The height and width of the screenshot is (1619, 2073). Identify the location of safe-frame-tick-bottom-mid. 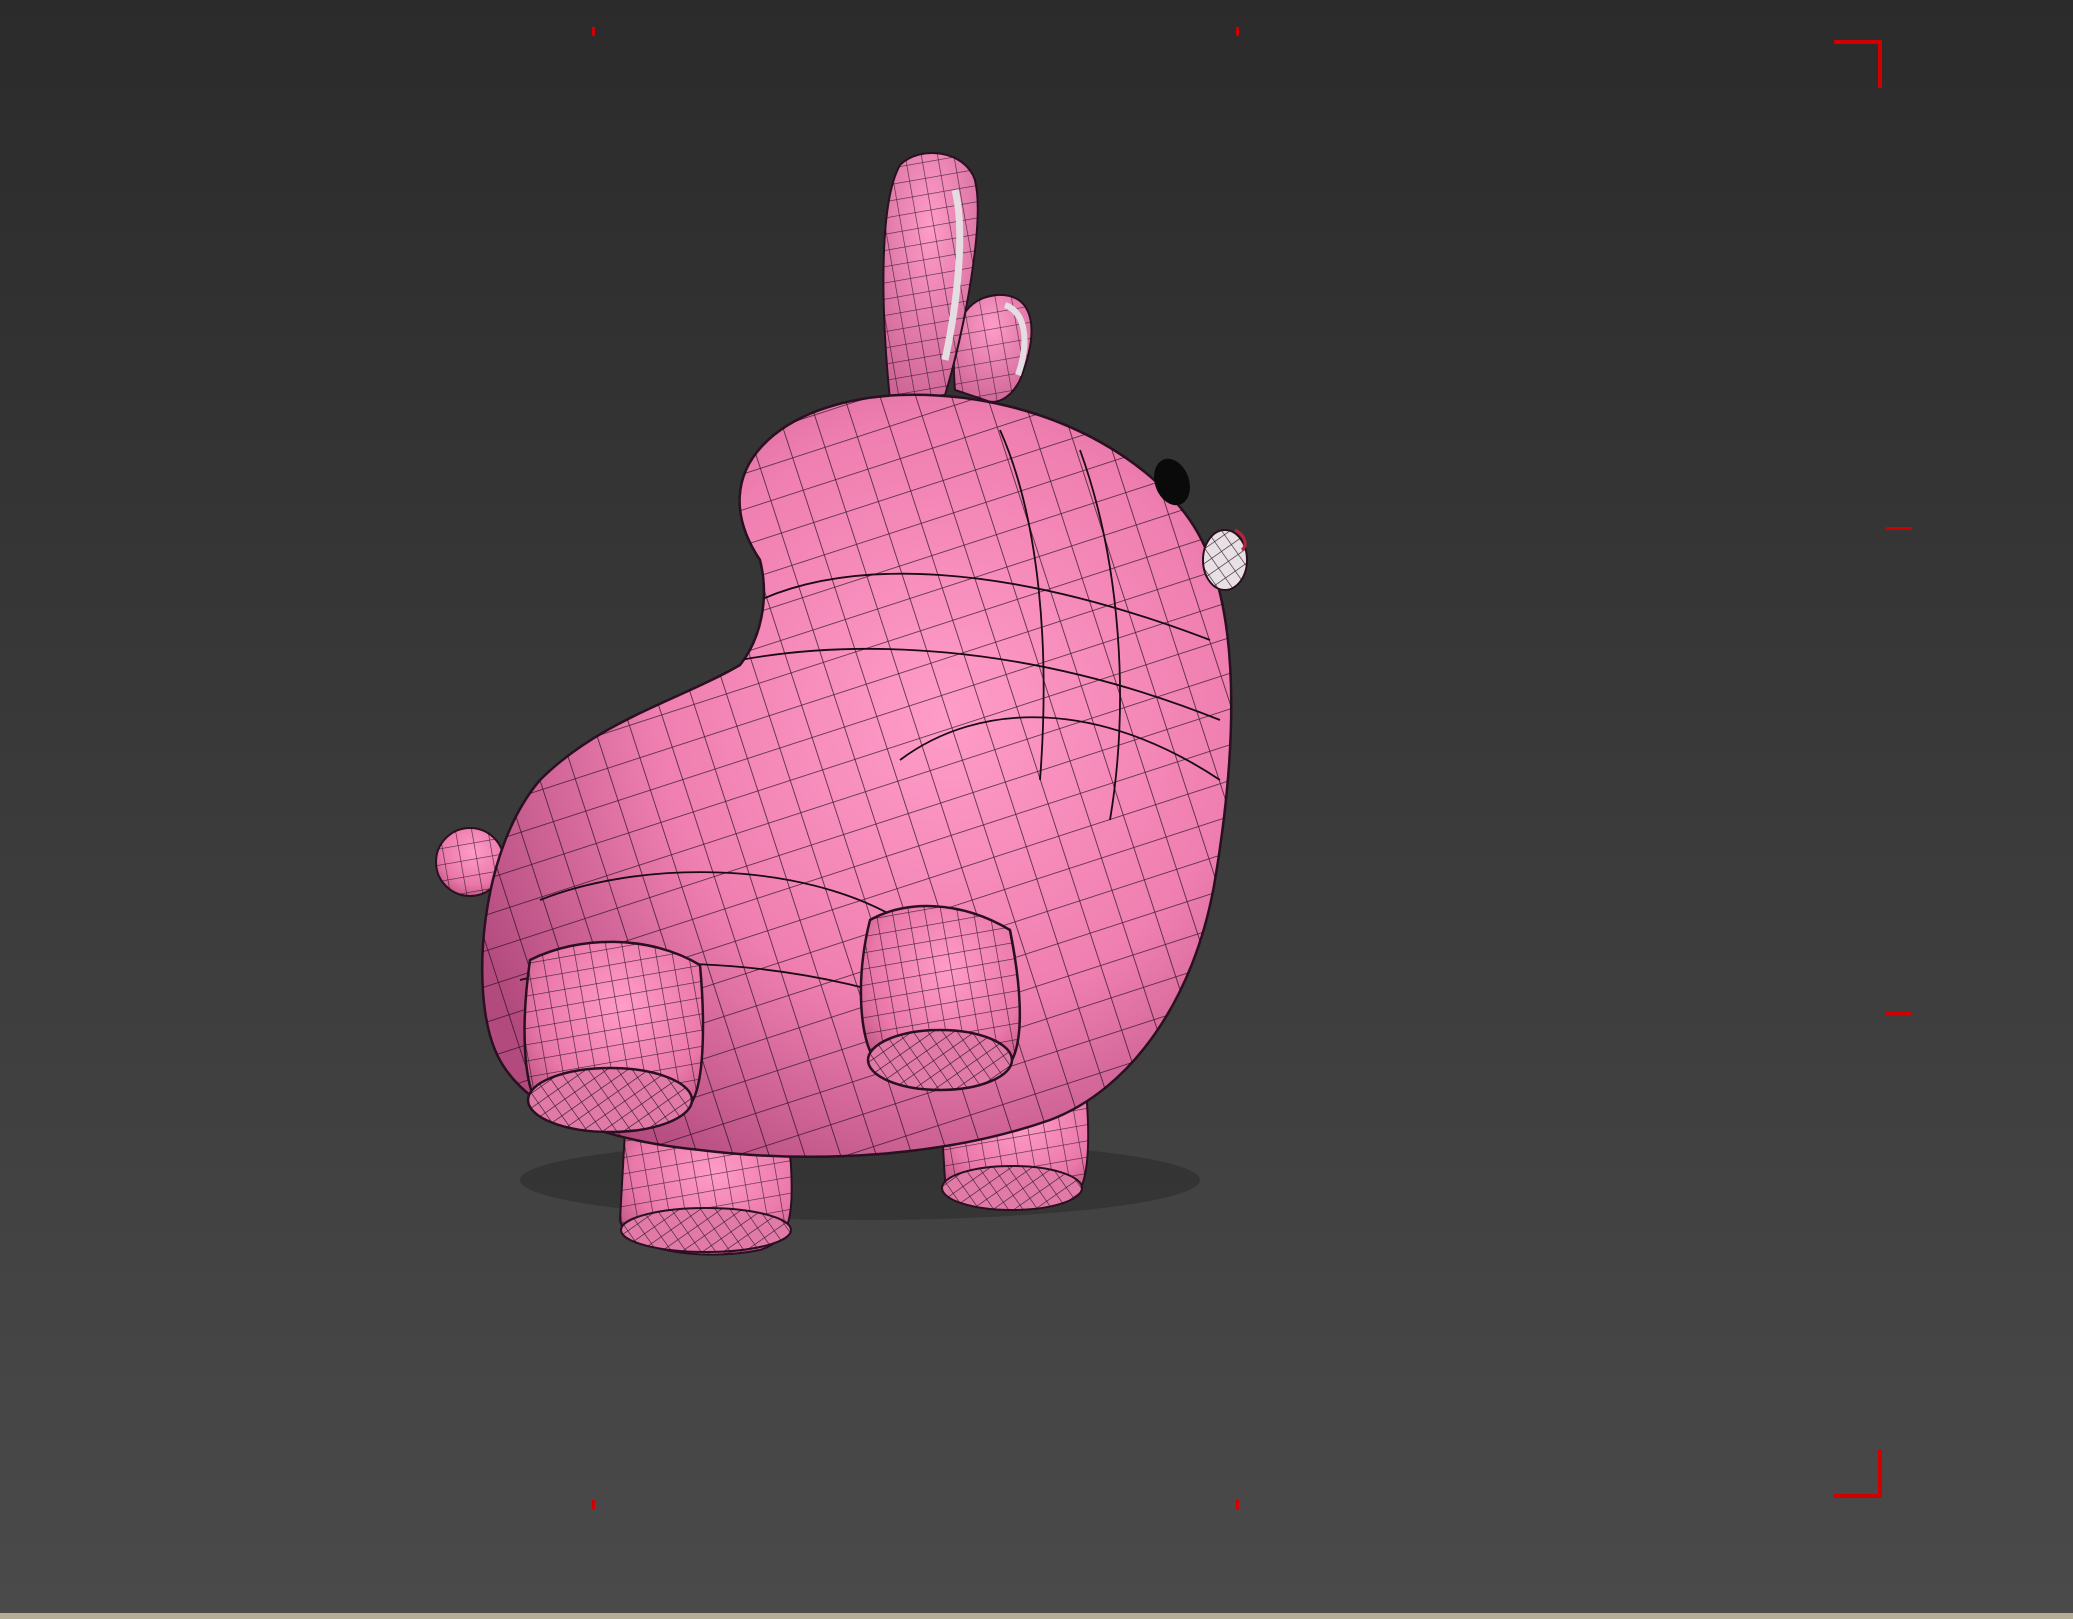
(1237, 1504).